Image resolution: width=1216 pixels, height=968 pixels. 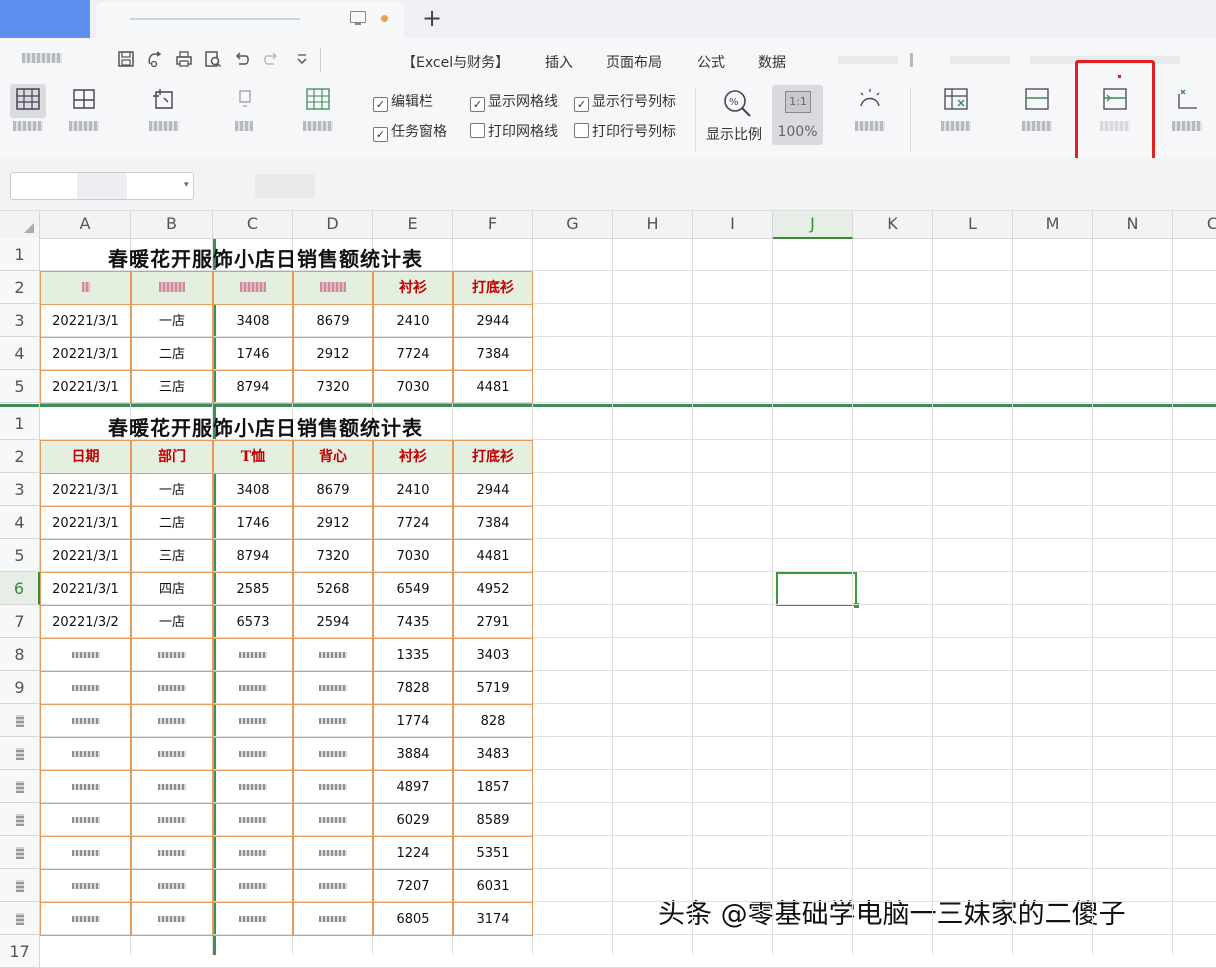 I want to click on app-home-tab, so click(x=45, y=19).